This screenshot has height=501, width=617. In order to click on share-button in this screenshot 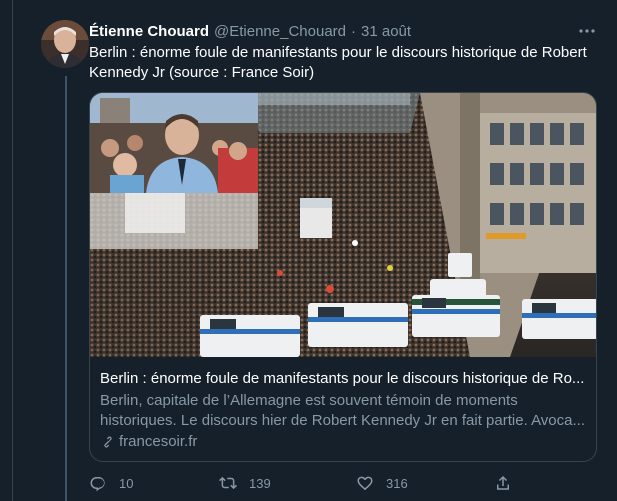, I will do `click(503, 483)`.